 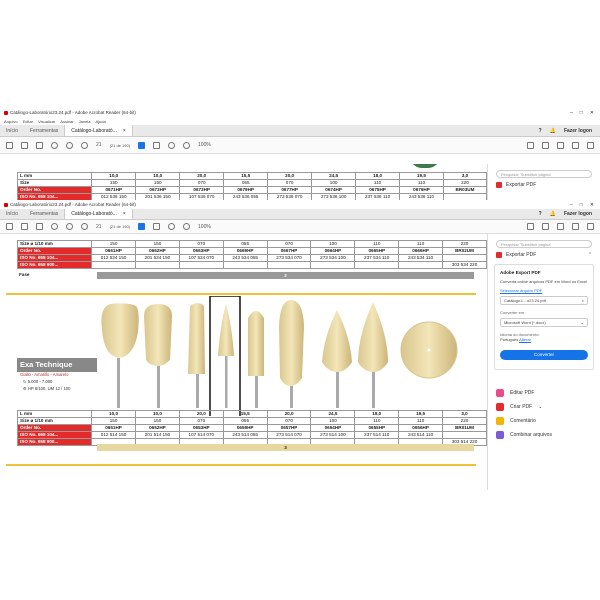 I want to click on table-cell: 012 514 150, so click(x=113, y=435).